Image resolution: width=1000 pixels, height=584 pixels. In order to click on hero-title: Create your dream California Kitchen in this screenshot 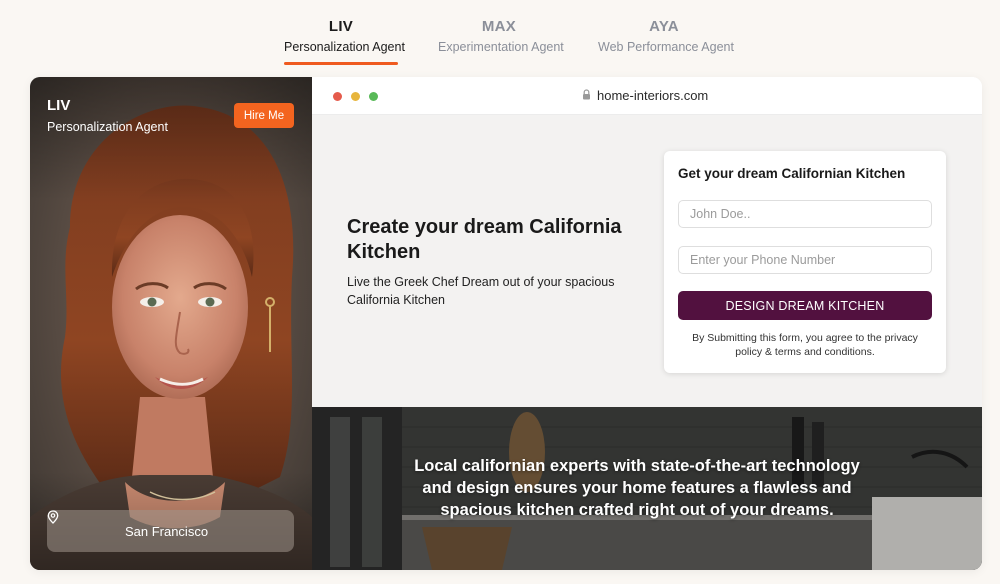, I will do `click(484, 239)`.